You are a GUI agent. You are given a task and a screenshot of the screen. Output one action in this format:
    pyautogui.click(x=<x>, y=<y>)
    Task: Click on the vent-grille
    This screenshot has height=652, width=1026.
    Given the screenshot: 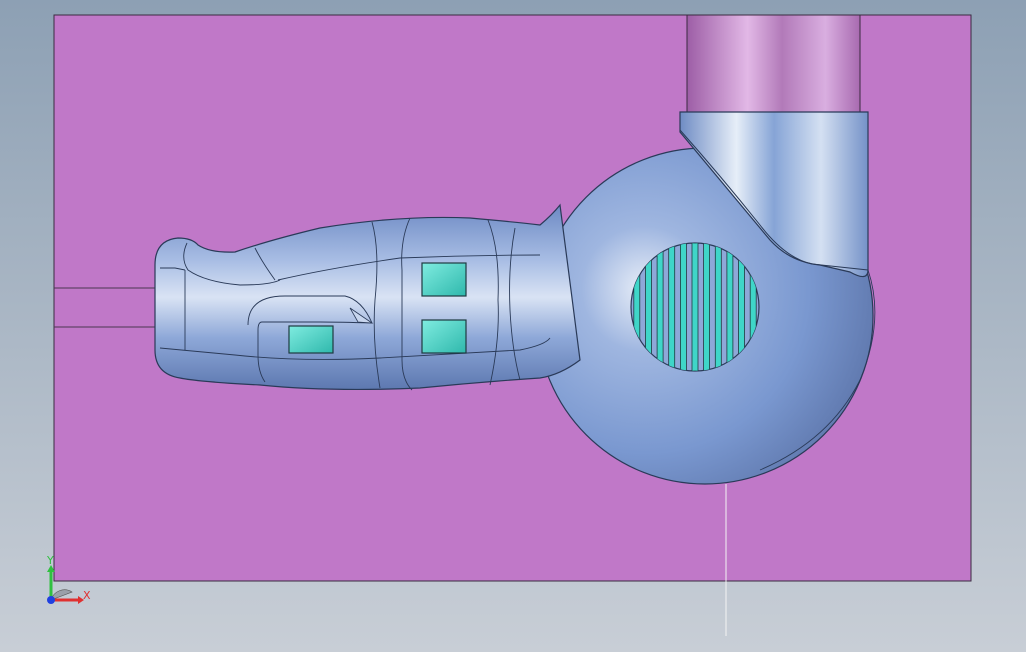 What is the action you would take?
    pyautogui.click(x=695, y=307)
    